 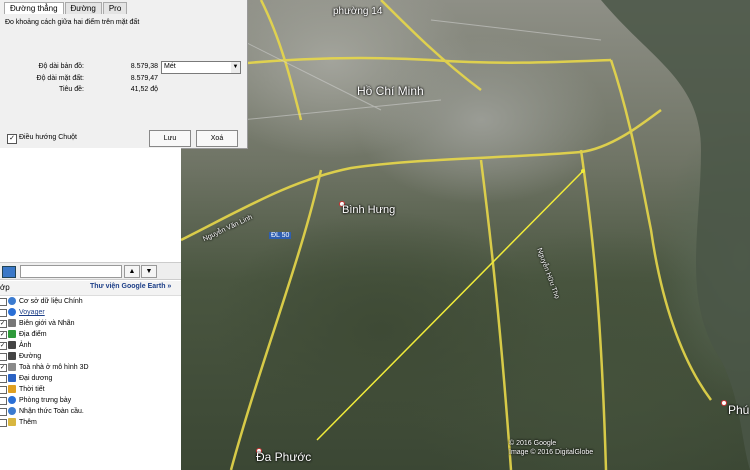 What do you see at coordinates (533, 443) in the screenshot?
I see `copyright-google: © 2016 Google` at bounding box center [533, 443].